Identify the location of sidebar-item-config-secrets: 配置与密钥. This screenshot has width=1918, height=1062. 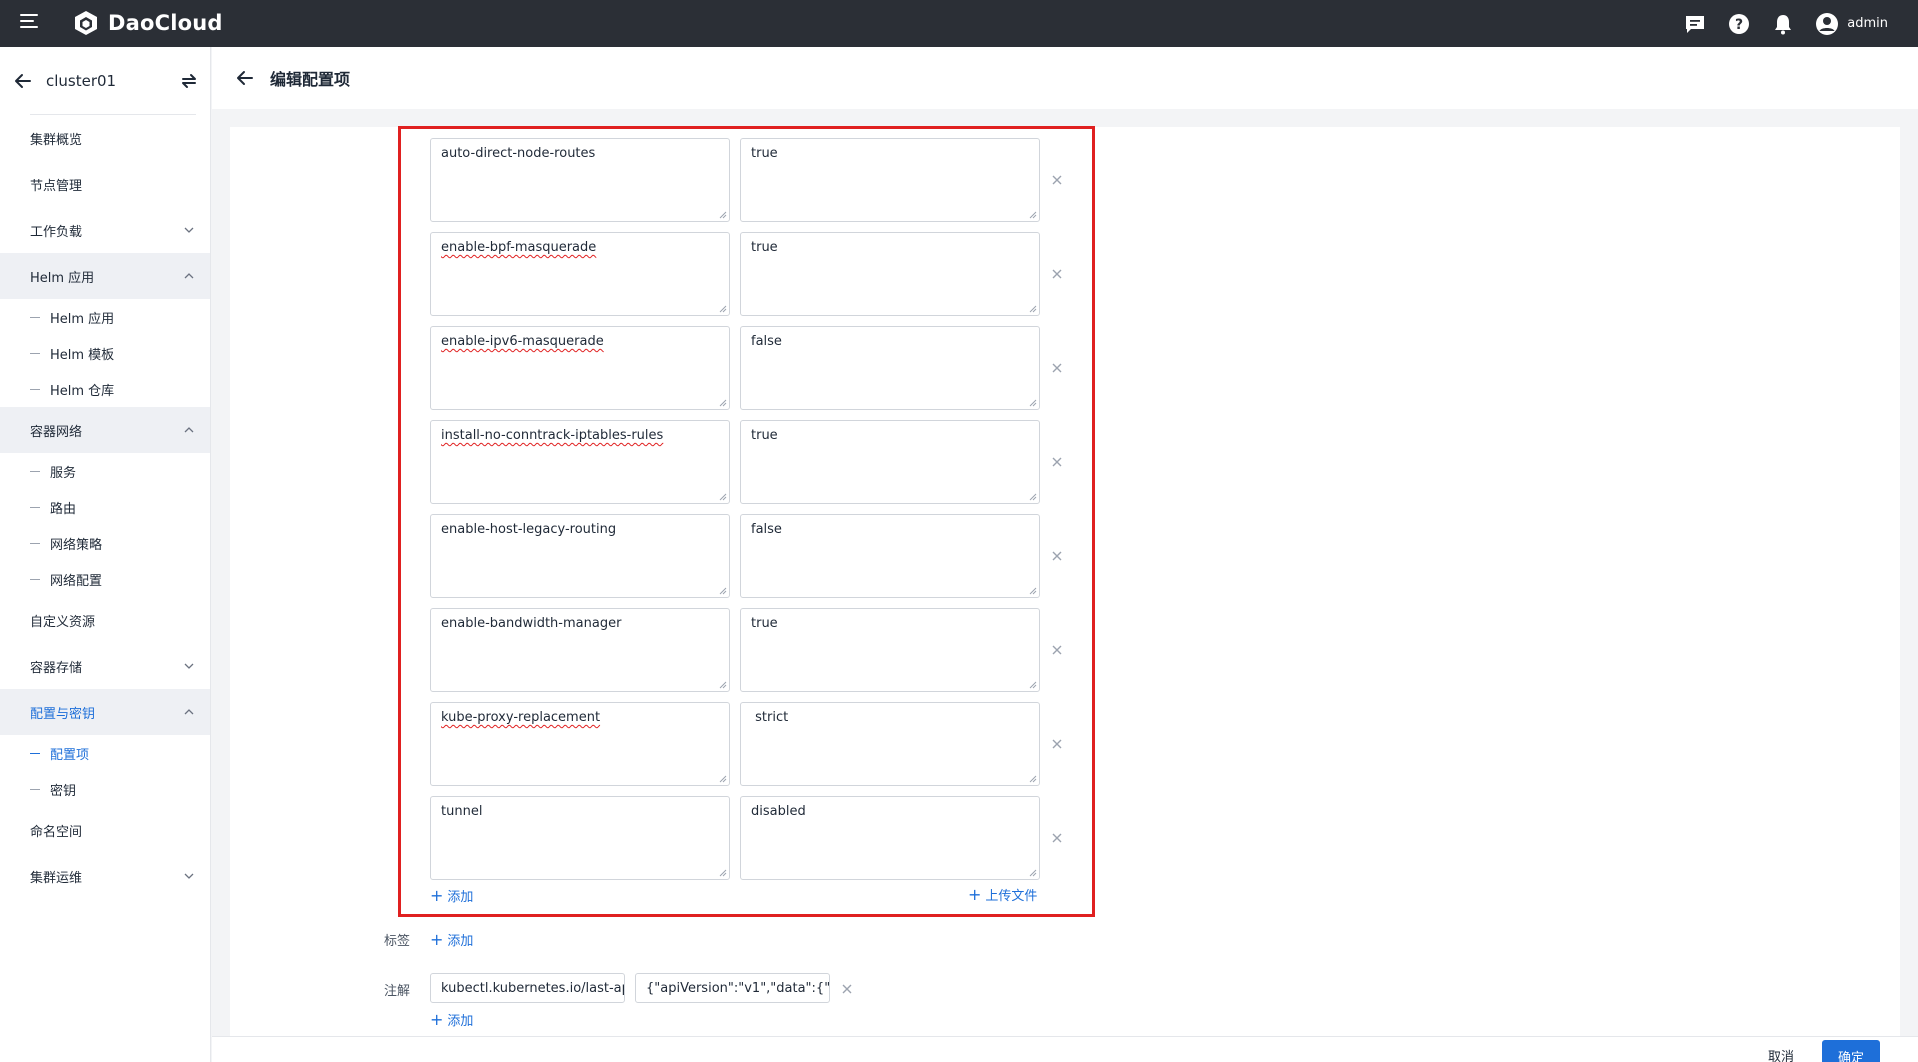
(105, 712).